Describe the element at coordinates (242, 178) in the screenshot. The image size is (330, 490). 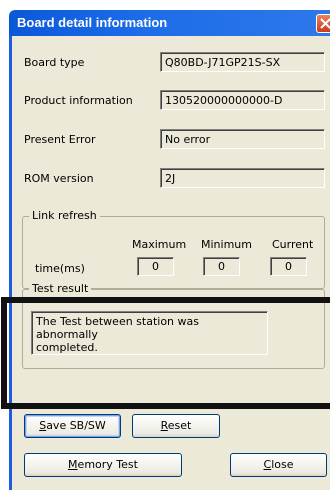
I see `rom-version-field: 2J` at that location.